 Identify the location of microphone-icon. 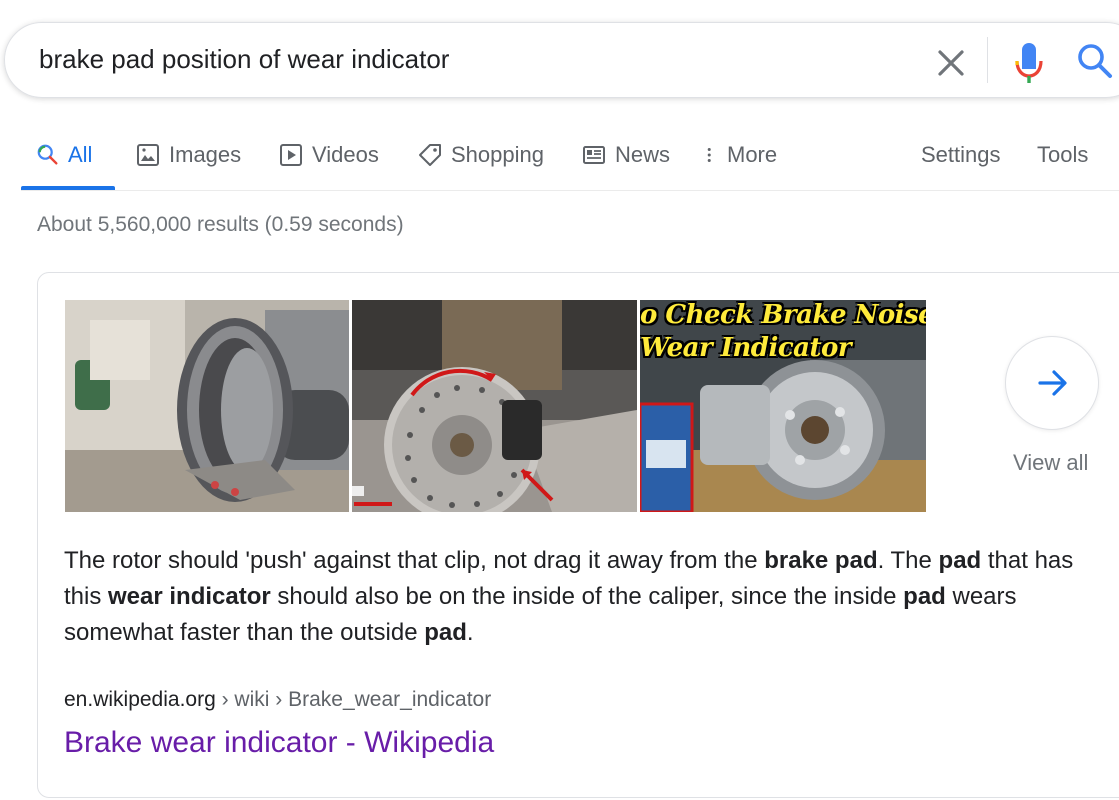
(1029, 63).